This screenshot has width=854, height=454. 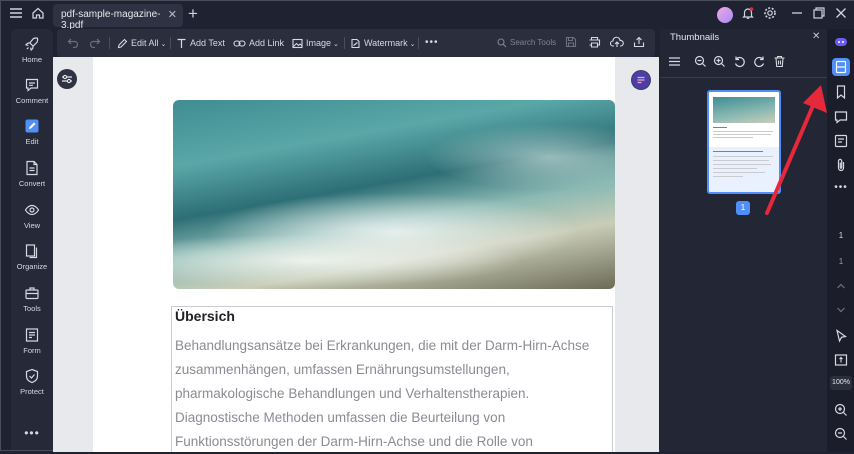 What do you see at coordinates (239, 43) in the screenshot?
I see `link-icon` at bounding box center [239, 43].